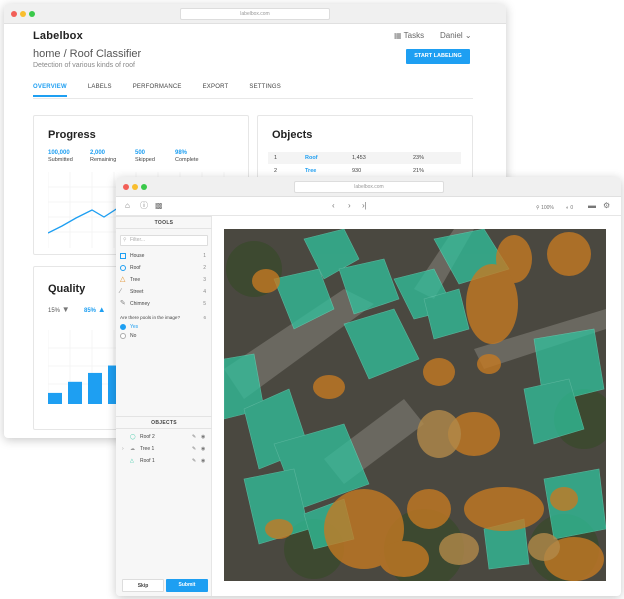 This screenshot has height=599, width=624. What do you see at coordinates (135, 268) in the screenshot?
I see `tool-label: Roof` at bounding box center [135, 268].